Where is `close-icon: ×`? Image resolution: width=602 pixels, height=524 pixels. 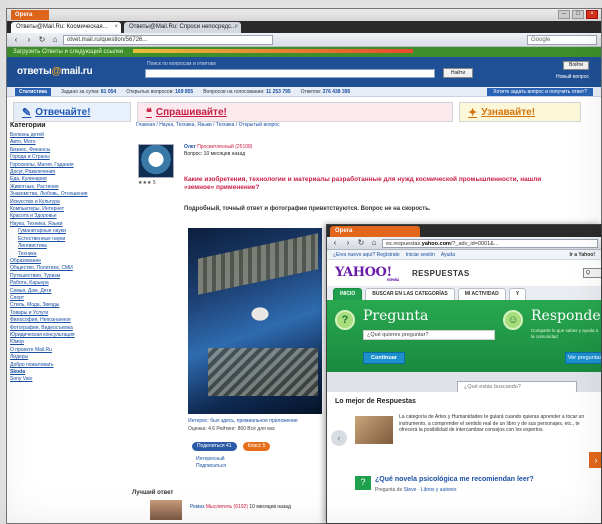 close-icon: × is located at coordinates (592, 14).